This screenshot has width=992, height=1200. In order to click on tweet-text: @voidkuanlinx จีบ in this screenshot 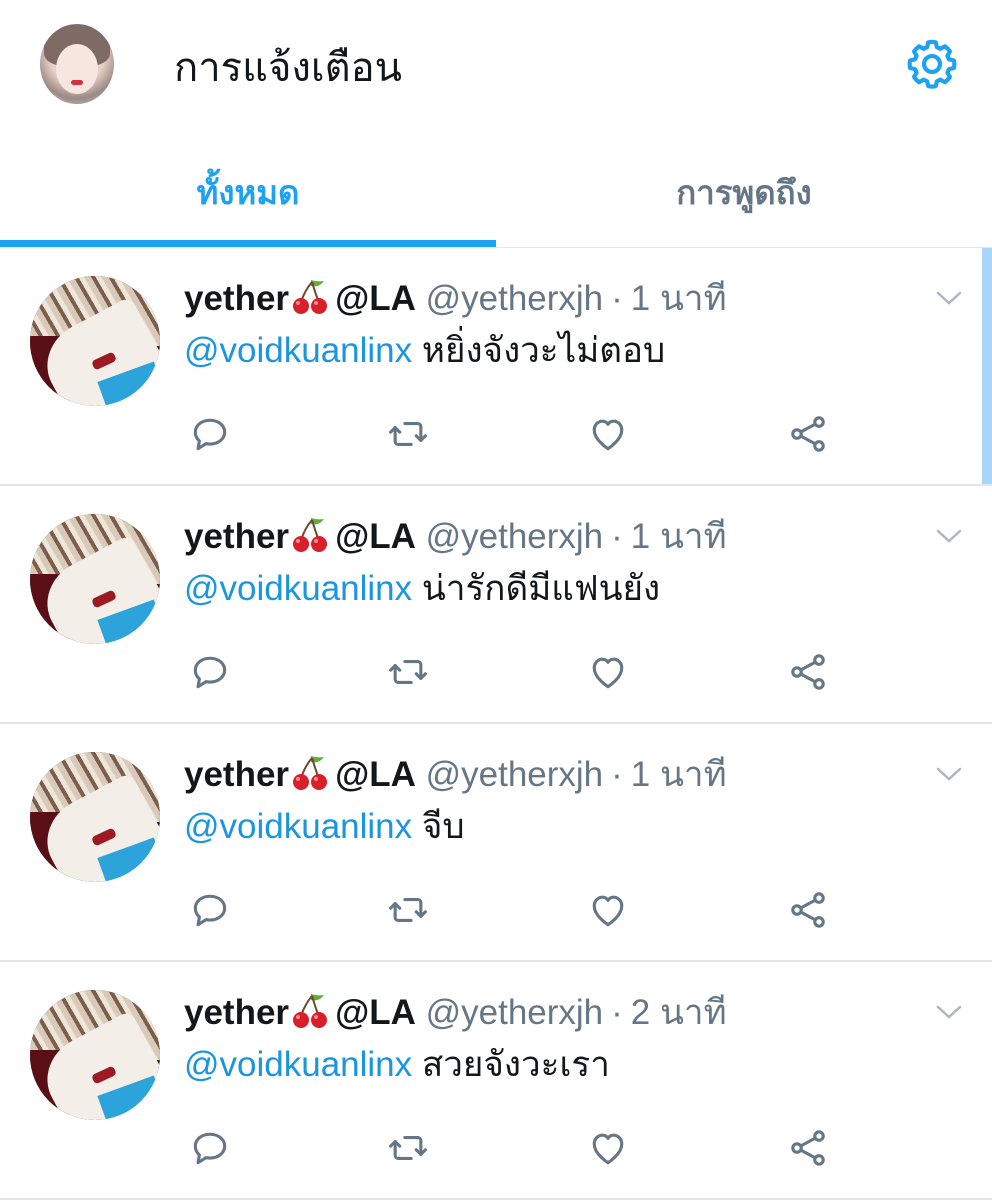, I will do `click(324, 827)`.